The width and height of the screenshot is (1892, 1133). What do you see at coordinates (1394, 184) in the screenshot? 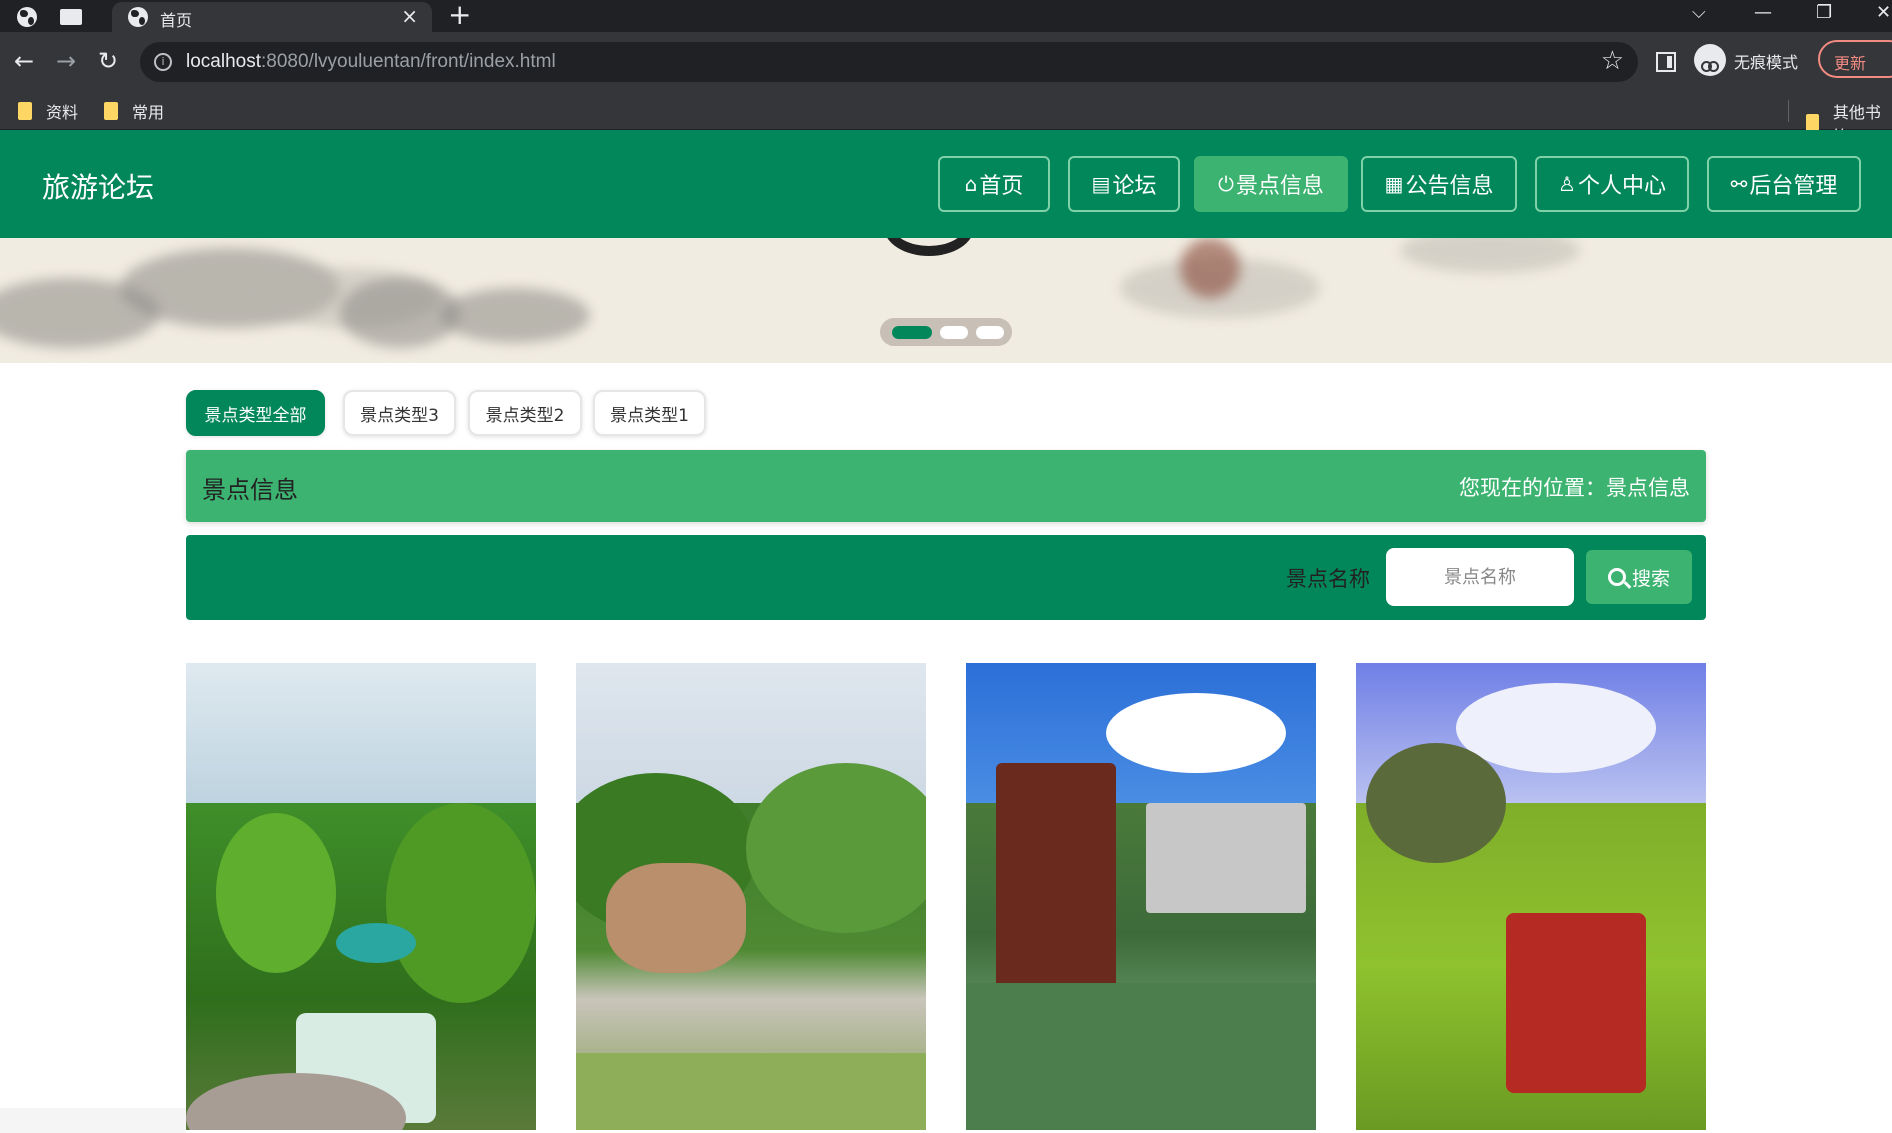
I see `grid-icon: ▦` at bounding box center [1394, 184].